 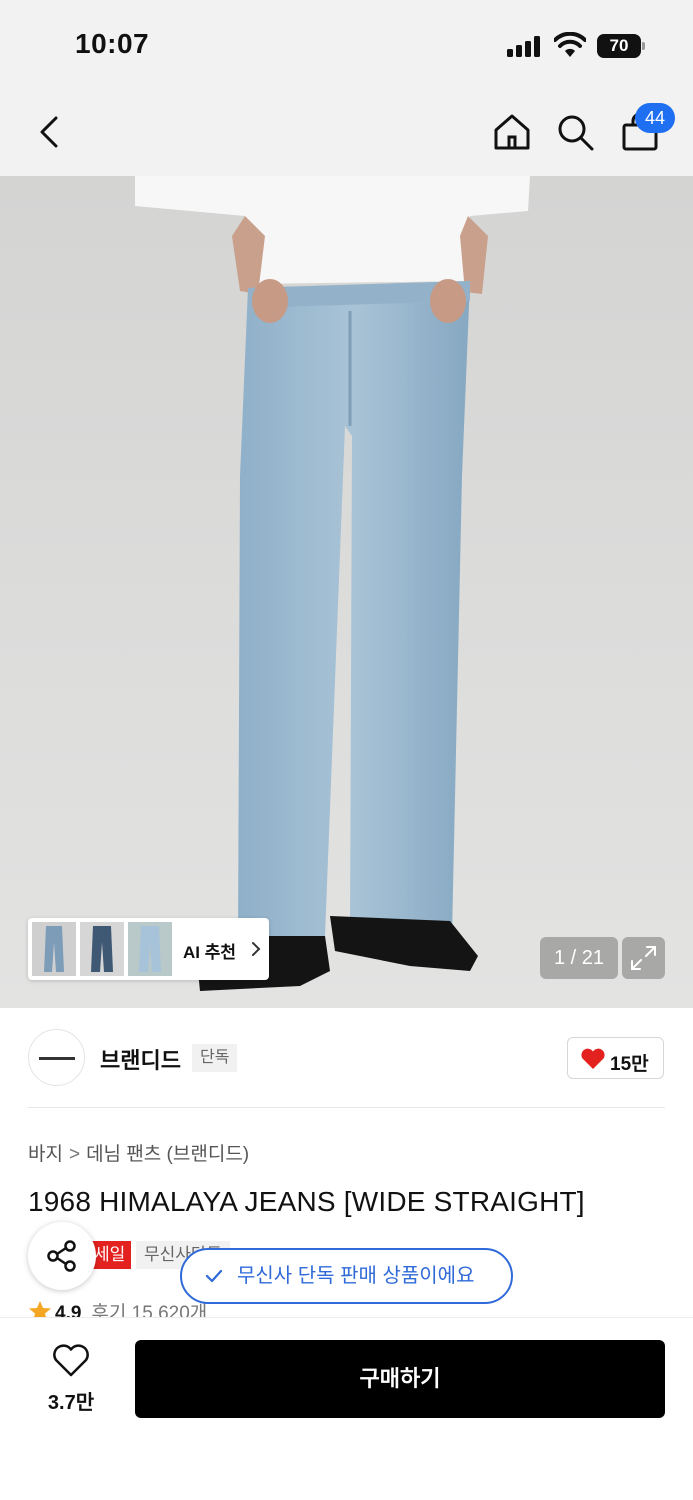 What do you see at coordinates (215, 1058) in the screenshot?
I see `exclusive-tag: 단독` at bounding box center [215, 1058].